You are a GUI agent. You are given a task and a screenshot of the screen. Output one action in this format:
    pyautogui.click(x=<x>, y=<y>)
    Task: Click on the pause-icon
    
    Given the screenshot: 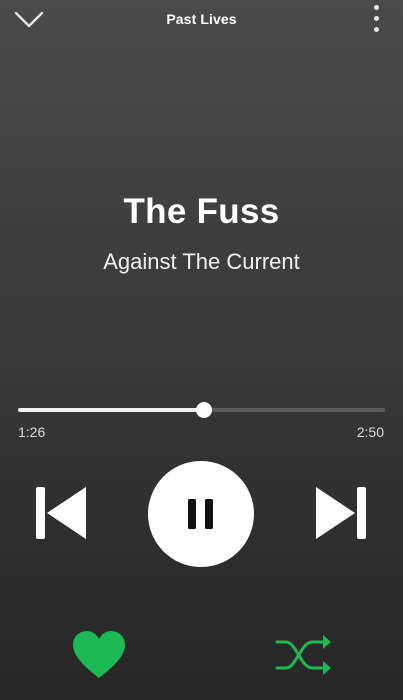 What is the action you would take?
    pyautogui.click(x=200, y=514)
    